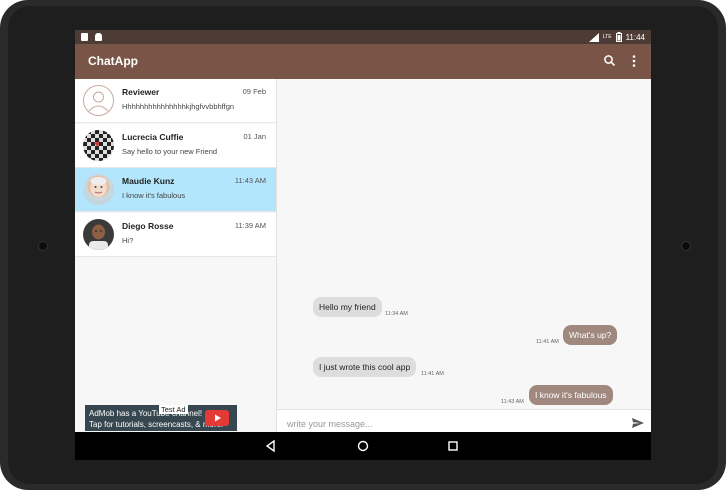 The height and width of the screenshot is (490, 726). I want to click on message-bubble-outgoing: I know it's fabulous, so click(571, 395).